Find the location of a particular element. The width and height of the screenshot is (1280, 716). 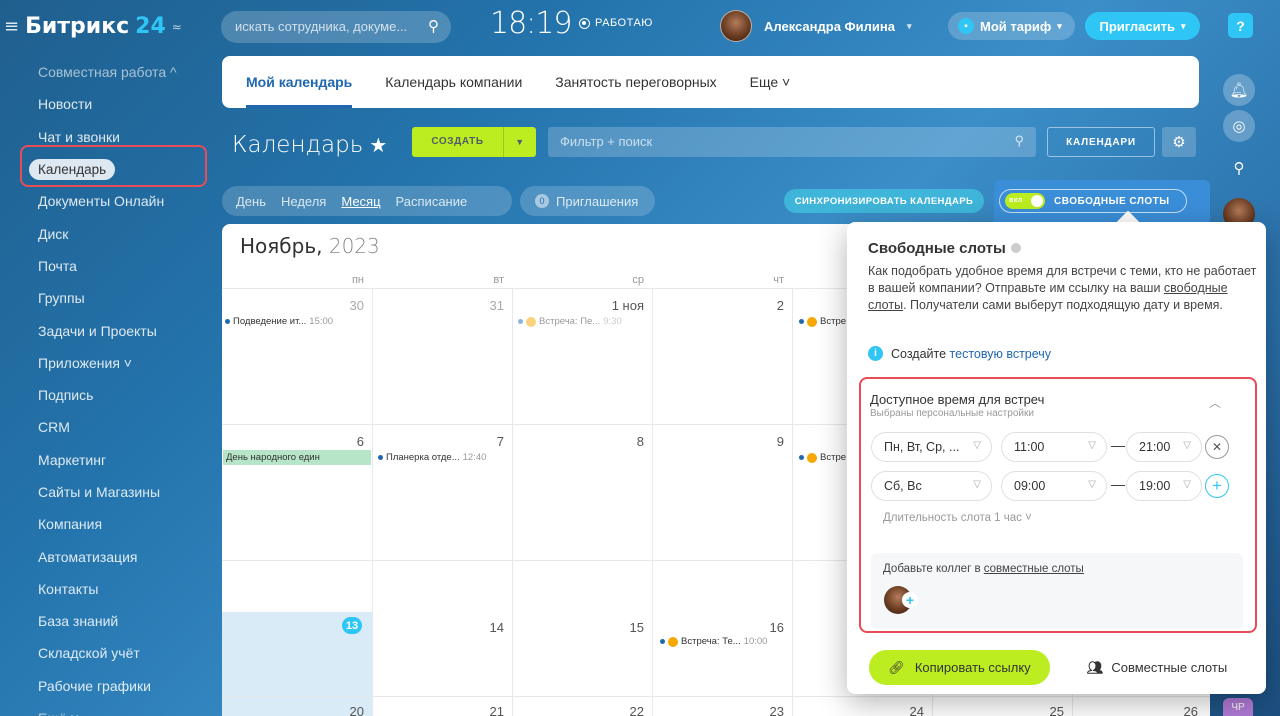

logo: ≡ Битрикс 24 ≈ is located at coordinates (93, 26).